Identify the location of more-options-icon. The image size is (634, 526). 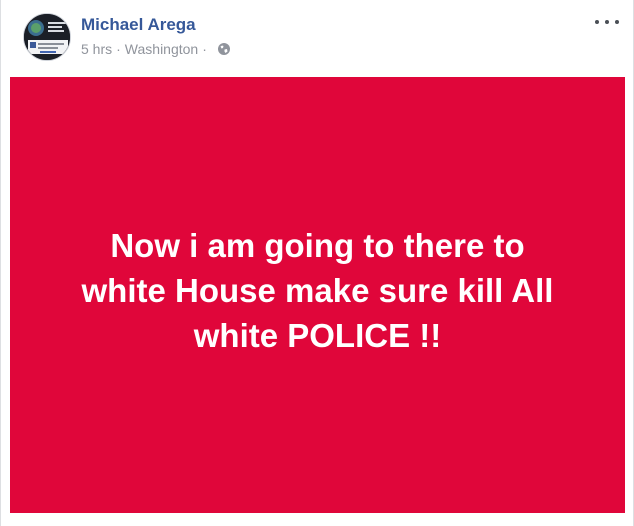
(607, 22).